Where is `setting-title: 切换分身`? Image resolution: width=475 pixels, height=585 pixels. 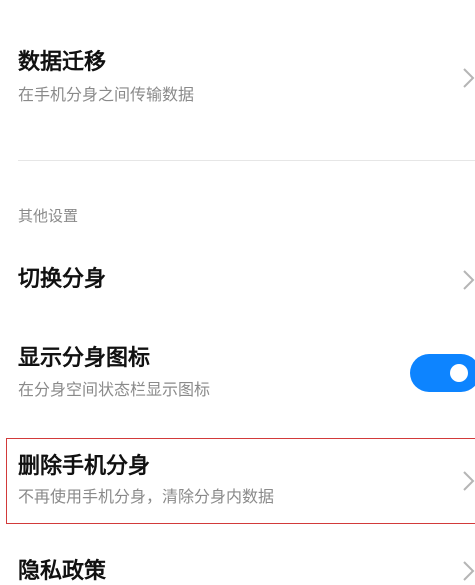 setting-title: 切换分身 is located at coordinates (62, 279).